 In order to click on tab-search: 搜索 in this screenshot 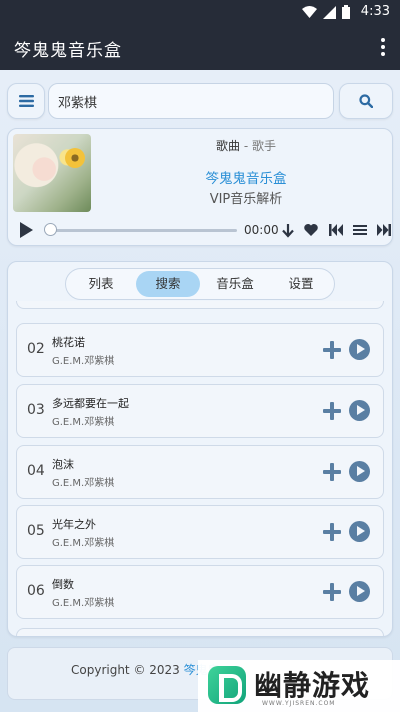, I will do `click(168, 284)`.